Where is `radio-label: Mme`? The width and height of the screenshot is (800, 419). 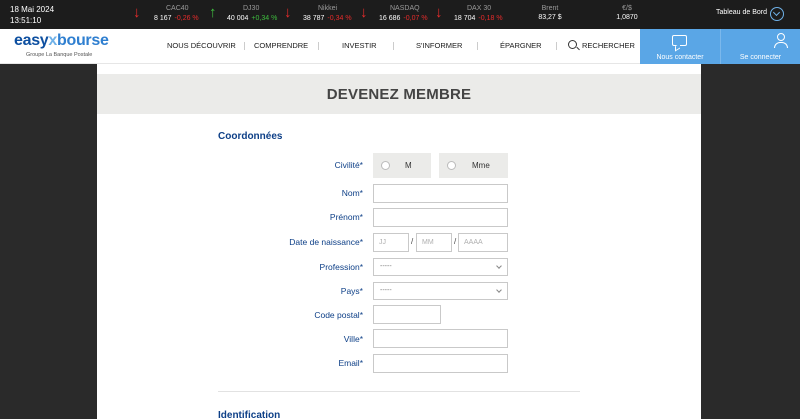 radio-label: Mme is located at coordinates (481, 165).